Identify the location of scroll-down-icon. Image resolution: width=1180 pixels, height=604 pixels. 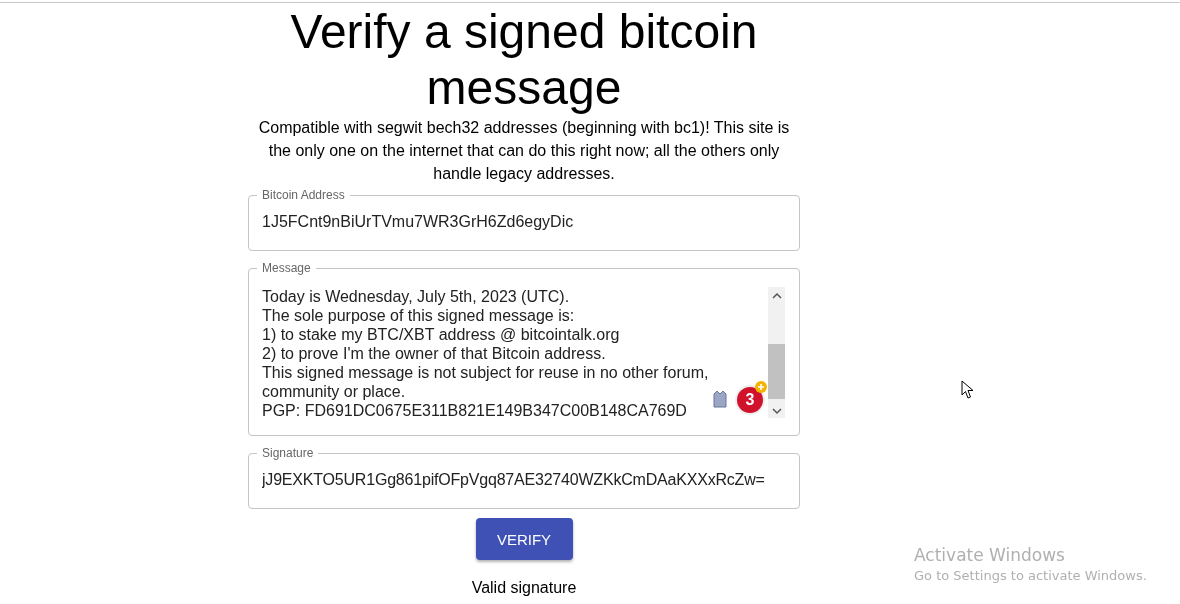
(776, 411).